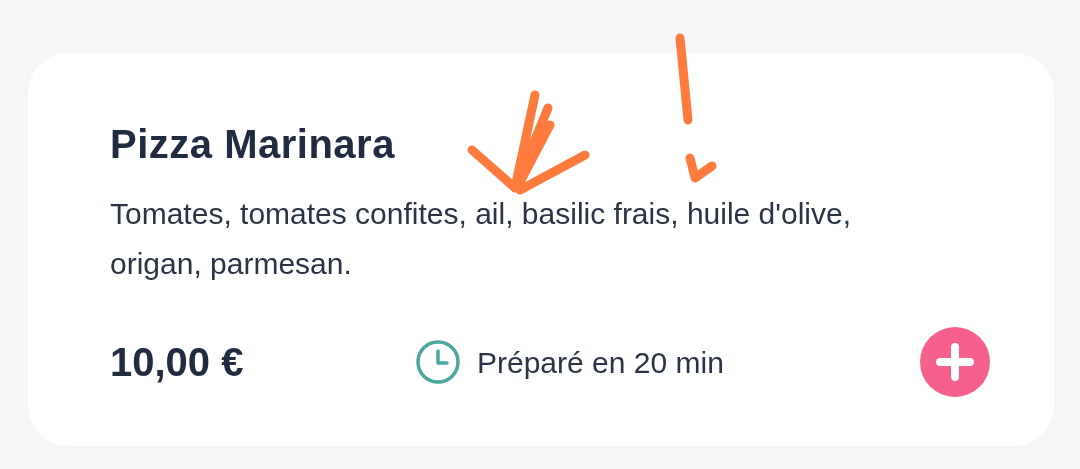 This screenshot has height=469, width=1080. Describe the element at coordinates (438, 362) in the screenshot. I see `clock-icon` at that location.